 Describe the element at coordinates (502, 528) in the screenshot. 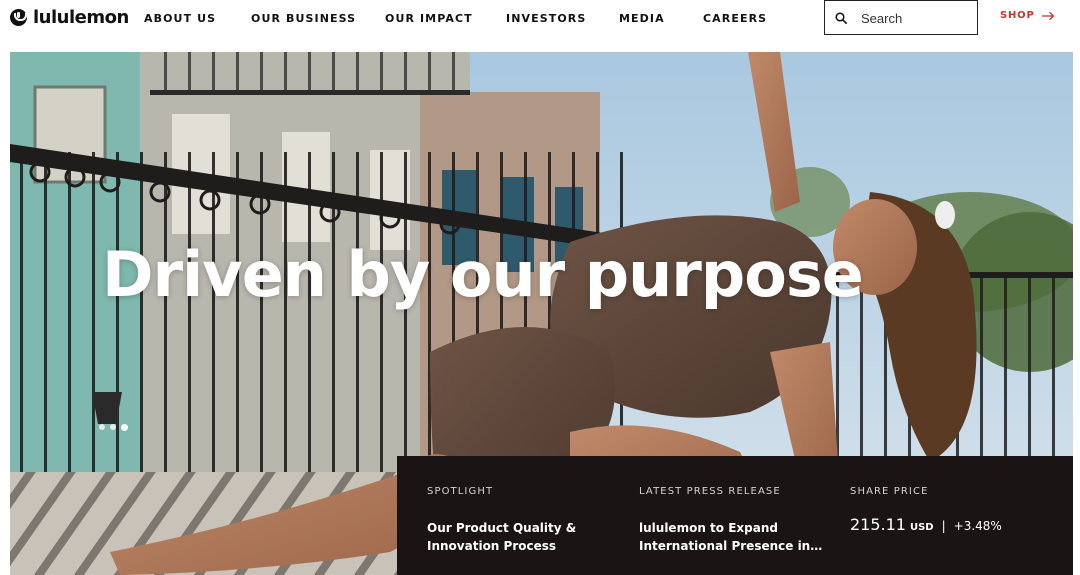

I see `spotlight-line-1: Our Product Quality &` at that location.